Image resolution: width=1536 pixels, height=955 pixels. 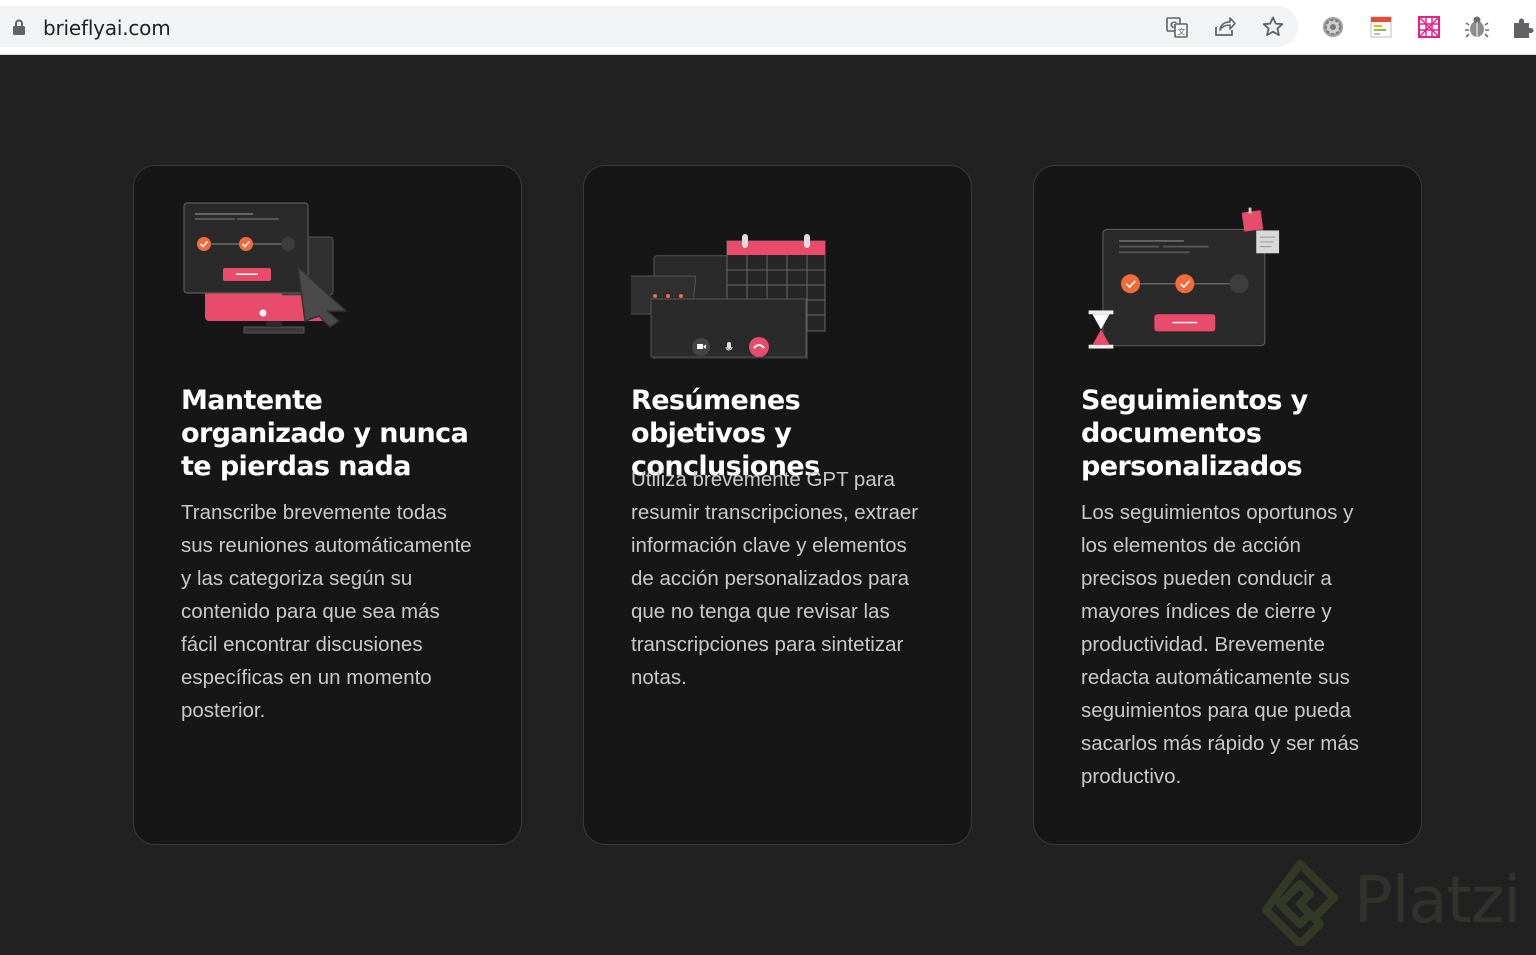 What do you see at coordinates (1225, 27) in the screenshot?
I see `share-icon` at bounding box center [1225, 27].